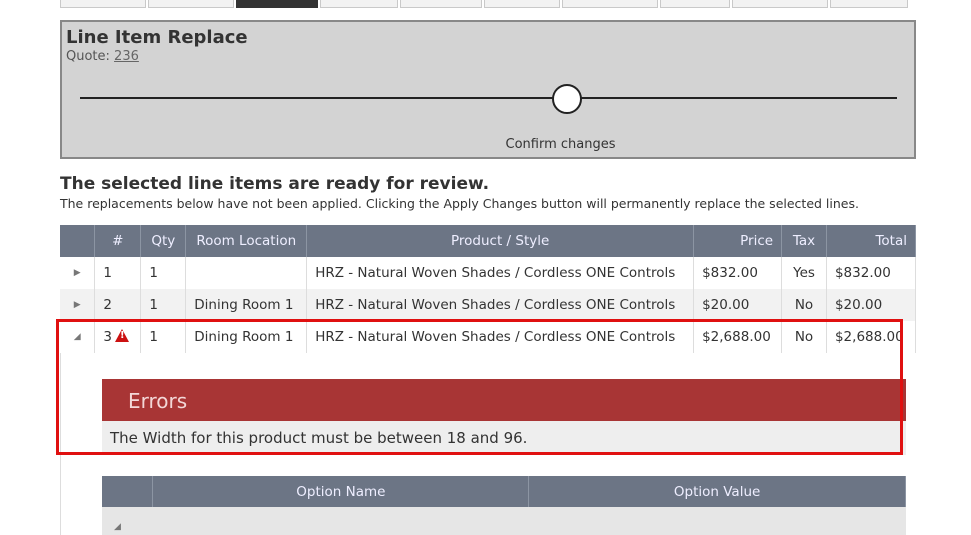 Image resolution: width=971 pixels, height=535 pixels. What do you see at coordinates (804, 273) in the screenshot?
I see `cell-tax: Yes` at bounding box center [804, 273].